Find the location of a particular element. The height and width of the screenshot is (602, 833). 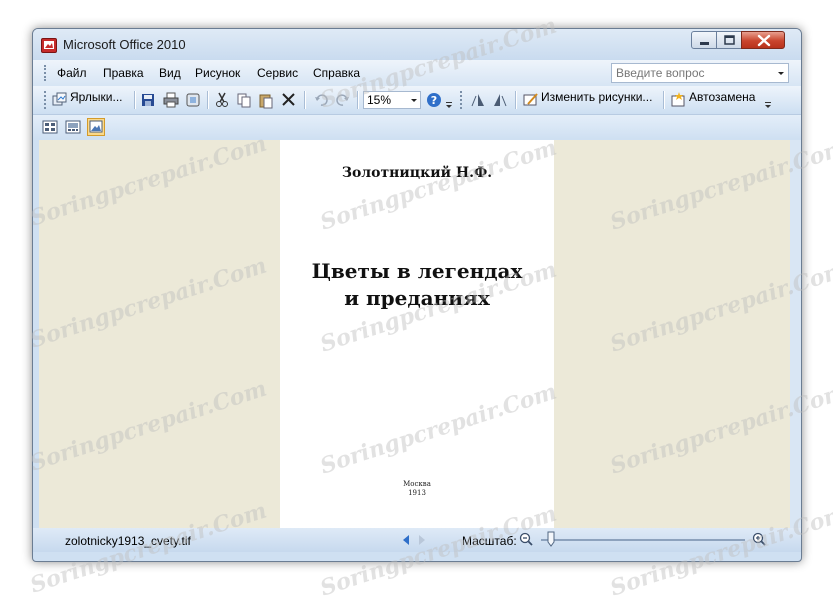

help-search-box is located at coordinates (700, 73).